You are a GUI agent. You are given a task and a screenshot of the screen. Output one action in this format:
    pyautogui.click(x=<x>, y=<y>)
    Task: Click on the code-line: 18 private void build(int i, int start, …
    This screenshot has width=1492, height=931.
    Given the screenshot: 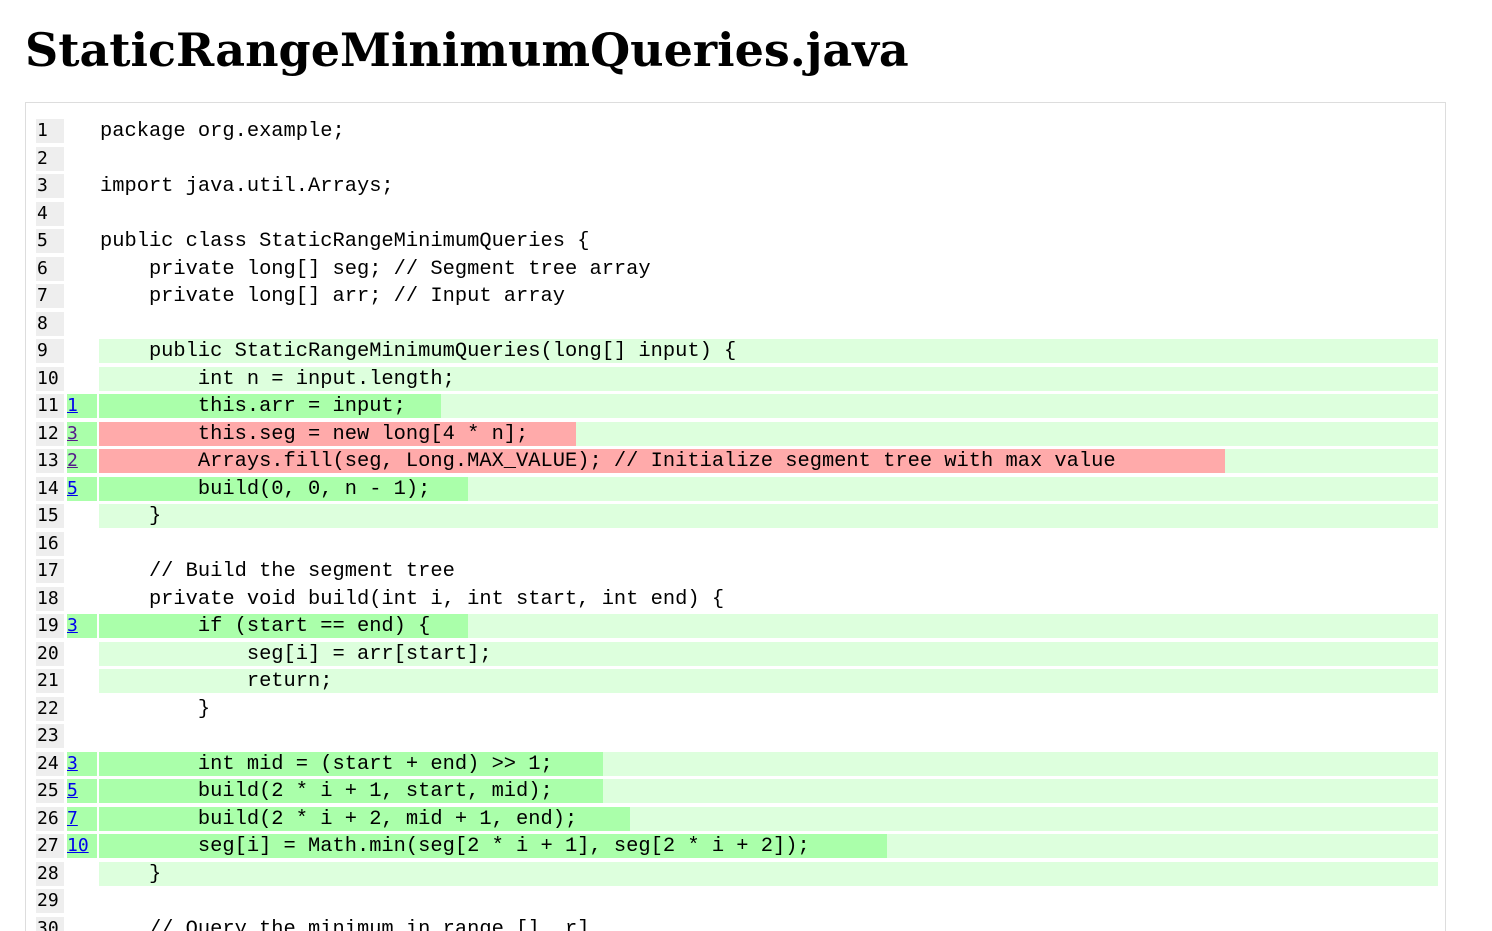 What is the action you would take?
    pyautogui.click(x=735, y=600)
    